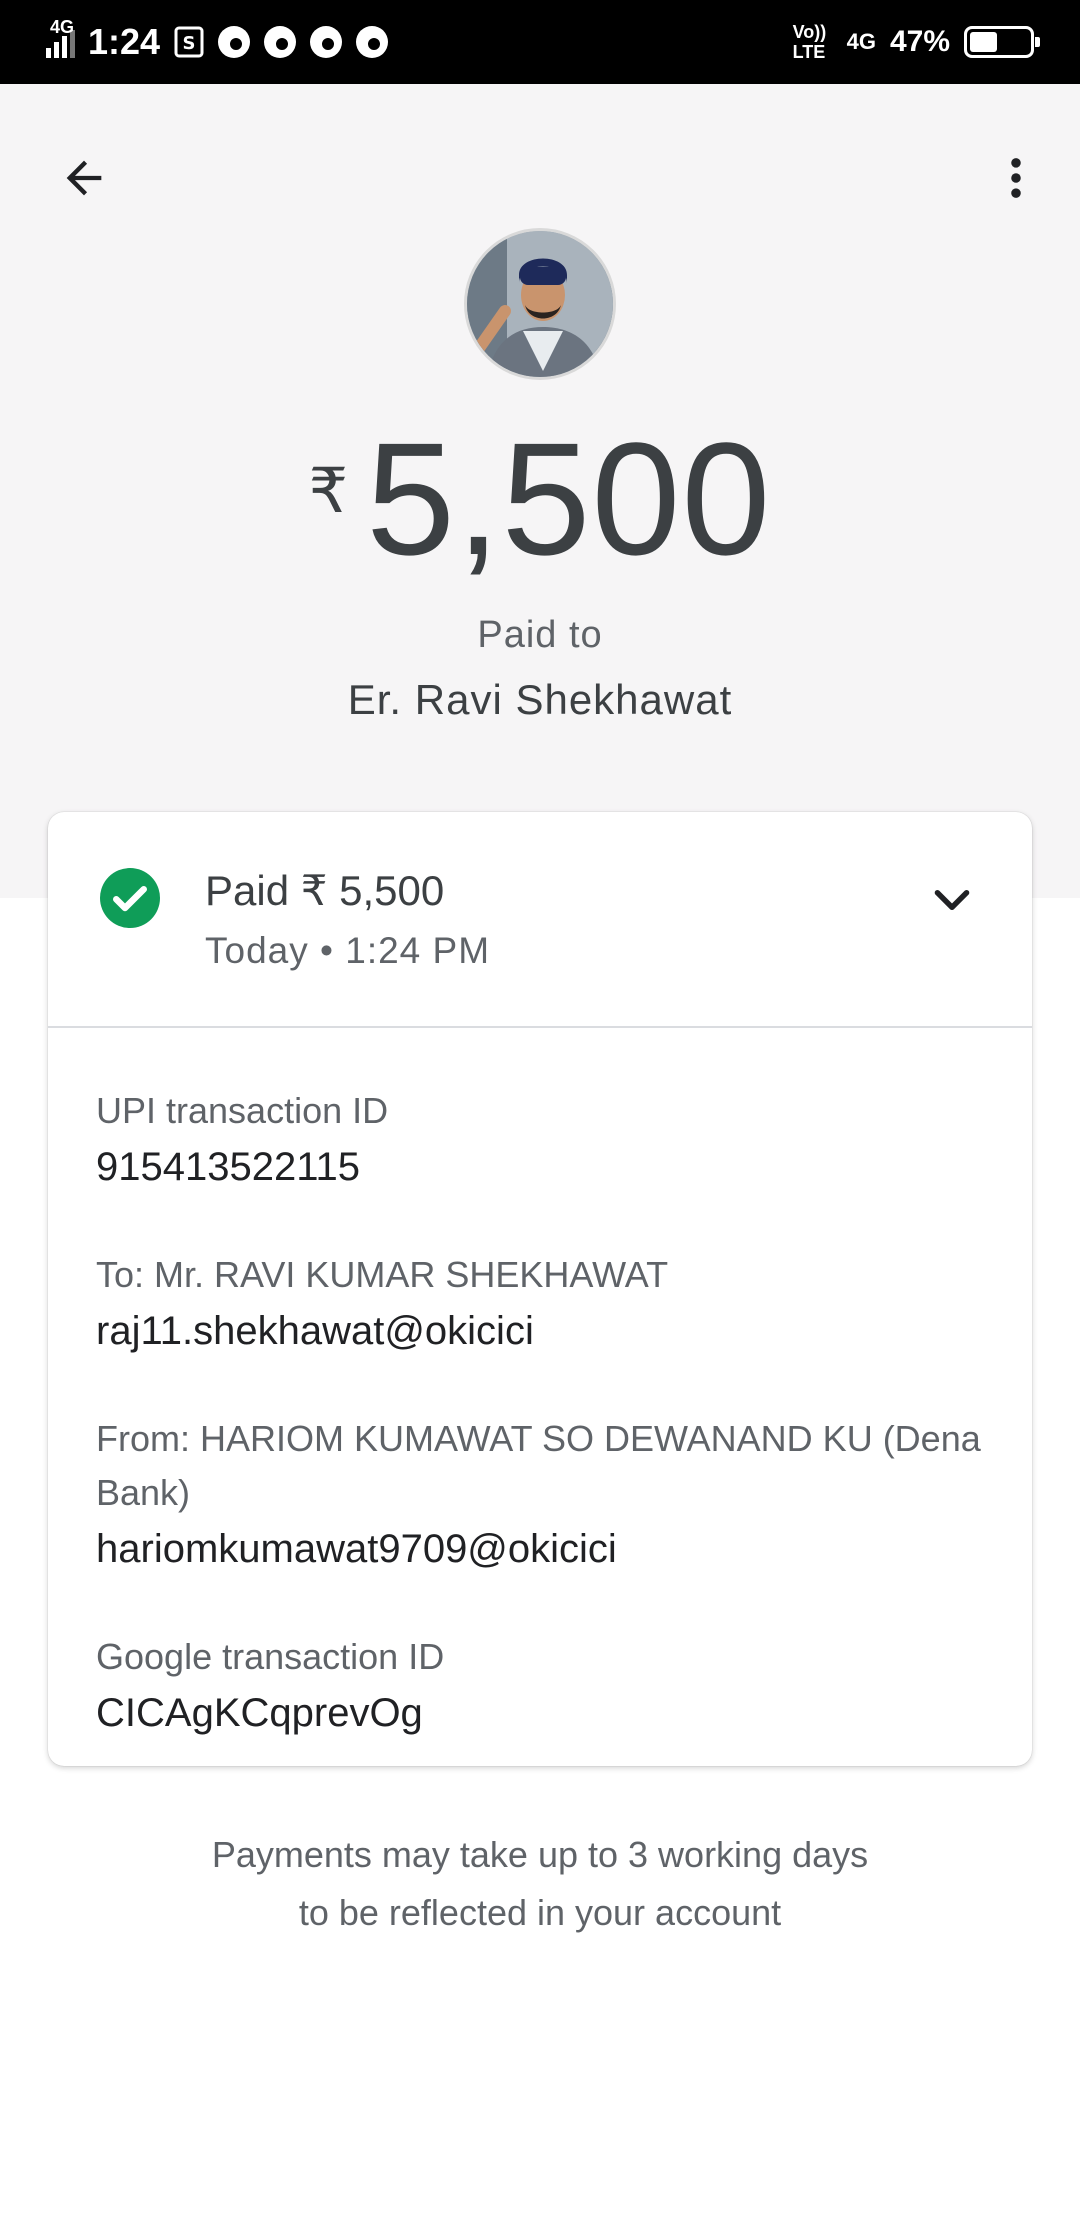  I want to click on detail-value: 915413522115, so click(228, 1167).